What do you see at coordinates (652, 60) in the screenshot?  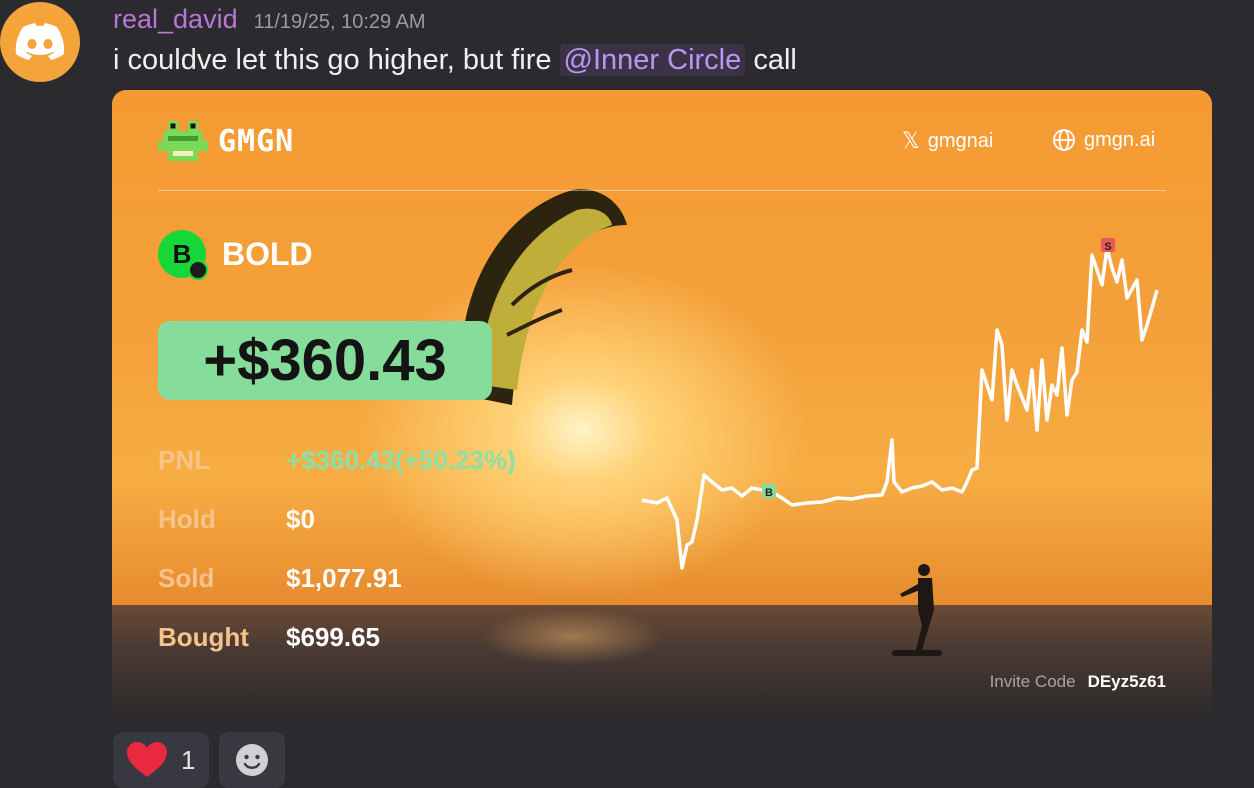 I see `role-mention: @Inner Circle` at bounding box center [652, 60].